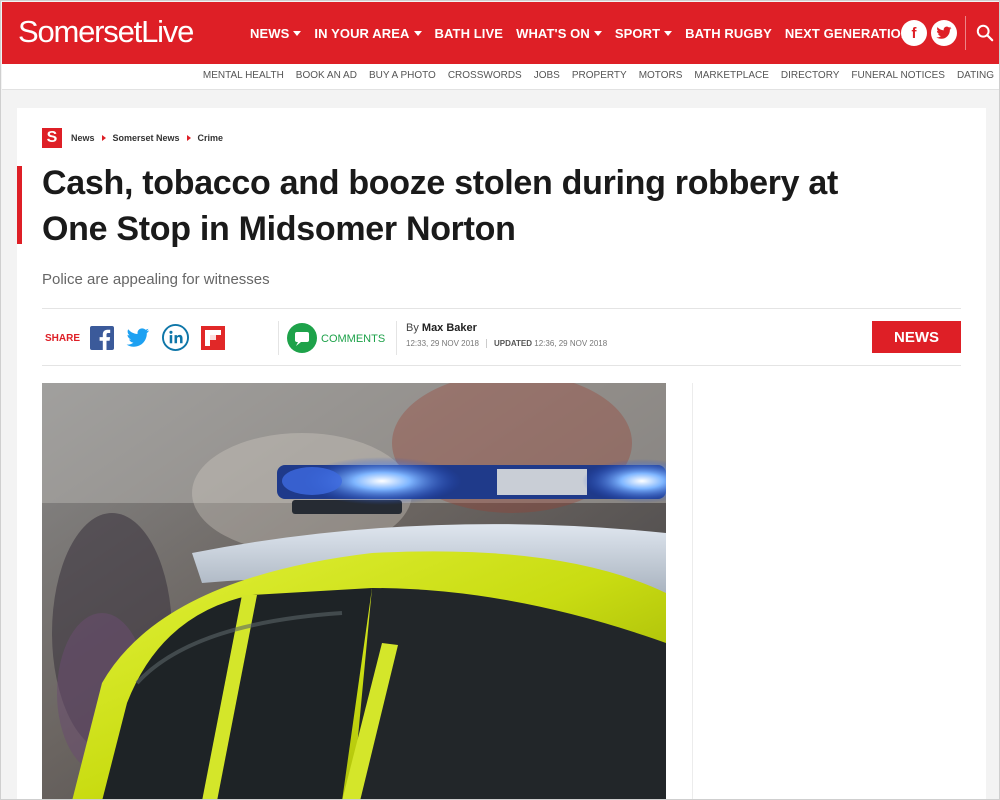 The width and height of the screenshot is (1000, 800). Describe the element at coordinates (731, 75) in the screenshot. I see `subnav-item-marketplace: MARKETPLACE` at that location.